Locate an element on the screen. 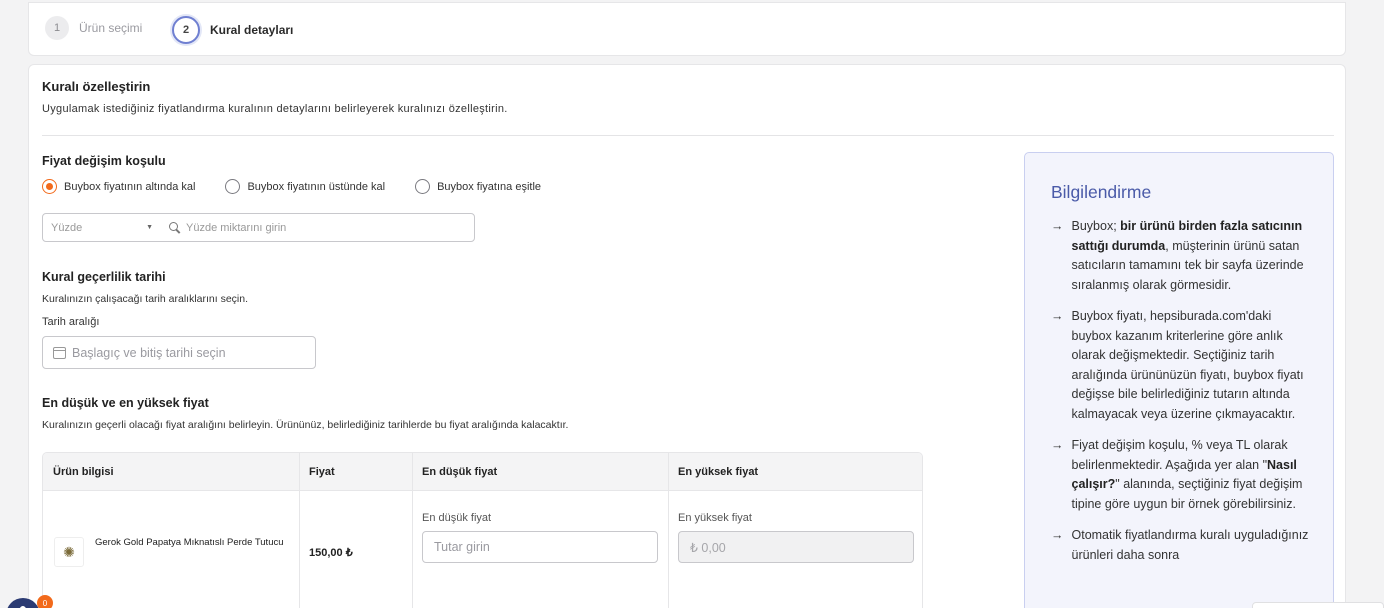 This screenshot has width=1384, height=608. product-thumbnail: ✺ is located at coordinates (69, 552).